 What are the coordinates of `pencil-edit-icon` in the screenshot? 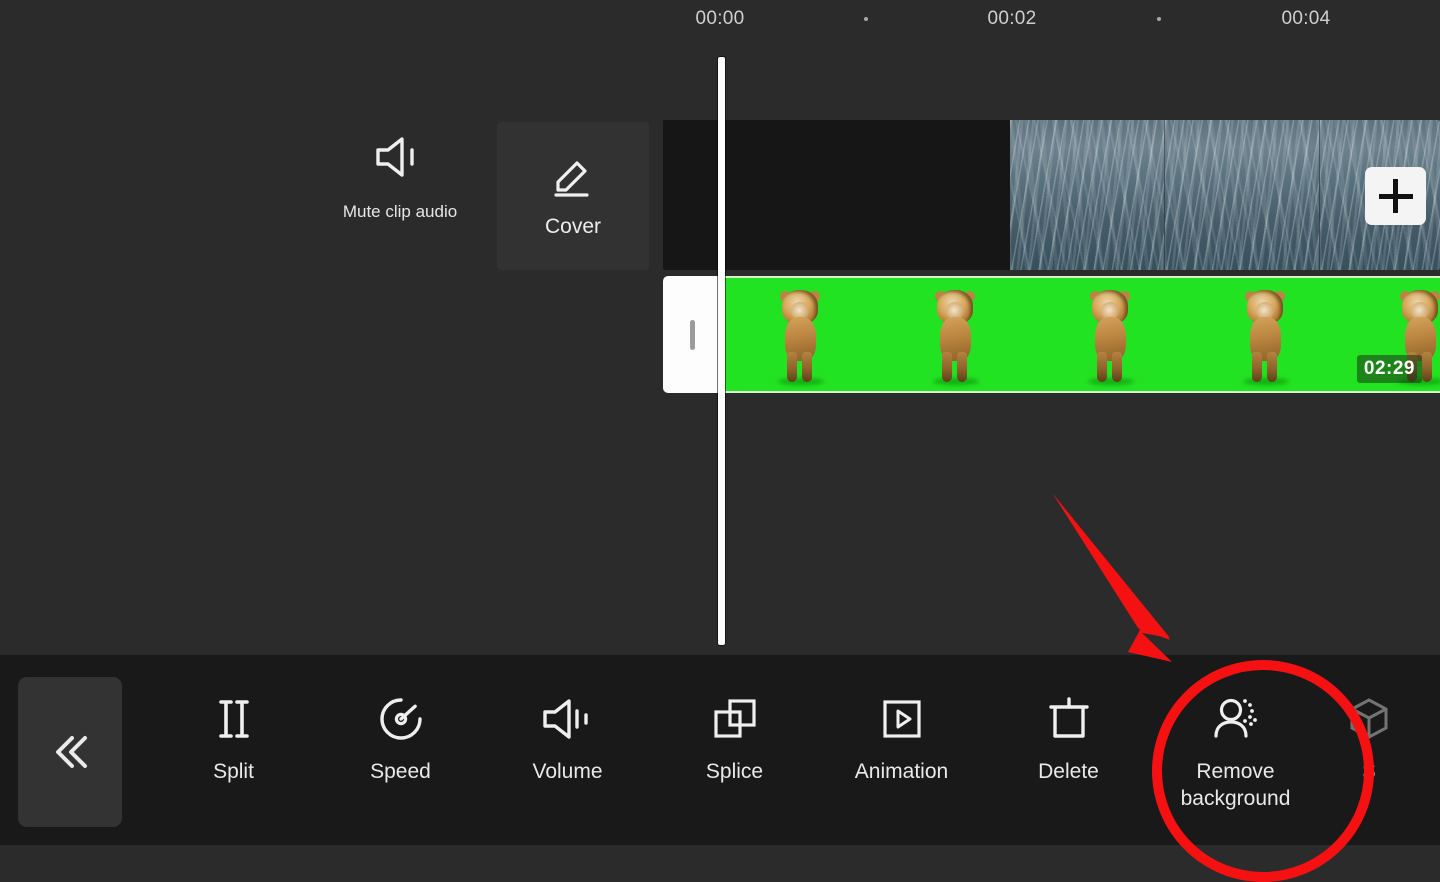 It's located at (573, 179).